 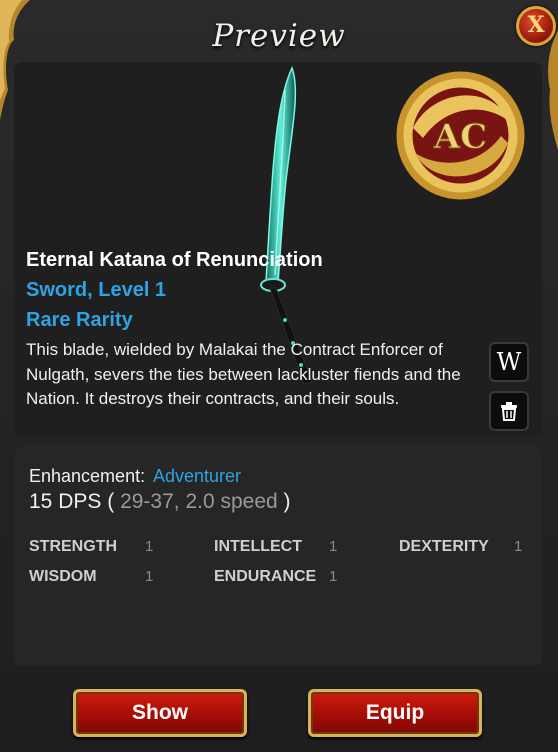 What do you see at coordinates (279, 36) in the screenshot?
I see `window-title: Preview` at bounding box center [279, 36].